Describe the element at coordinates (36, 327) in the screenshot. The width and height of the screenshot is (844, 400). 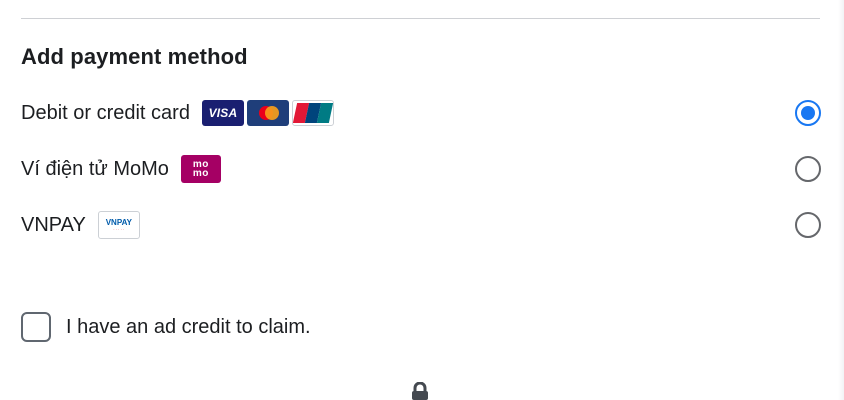
I see `ad-credit-checkbox` at that location.